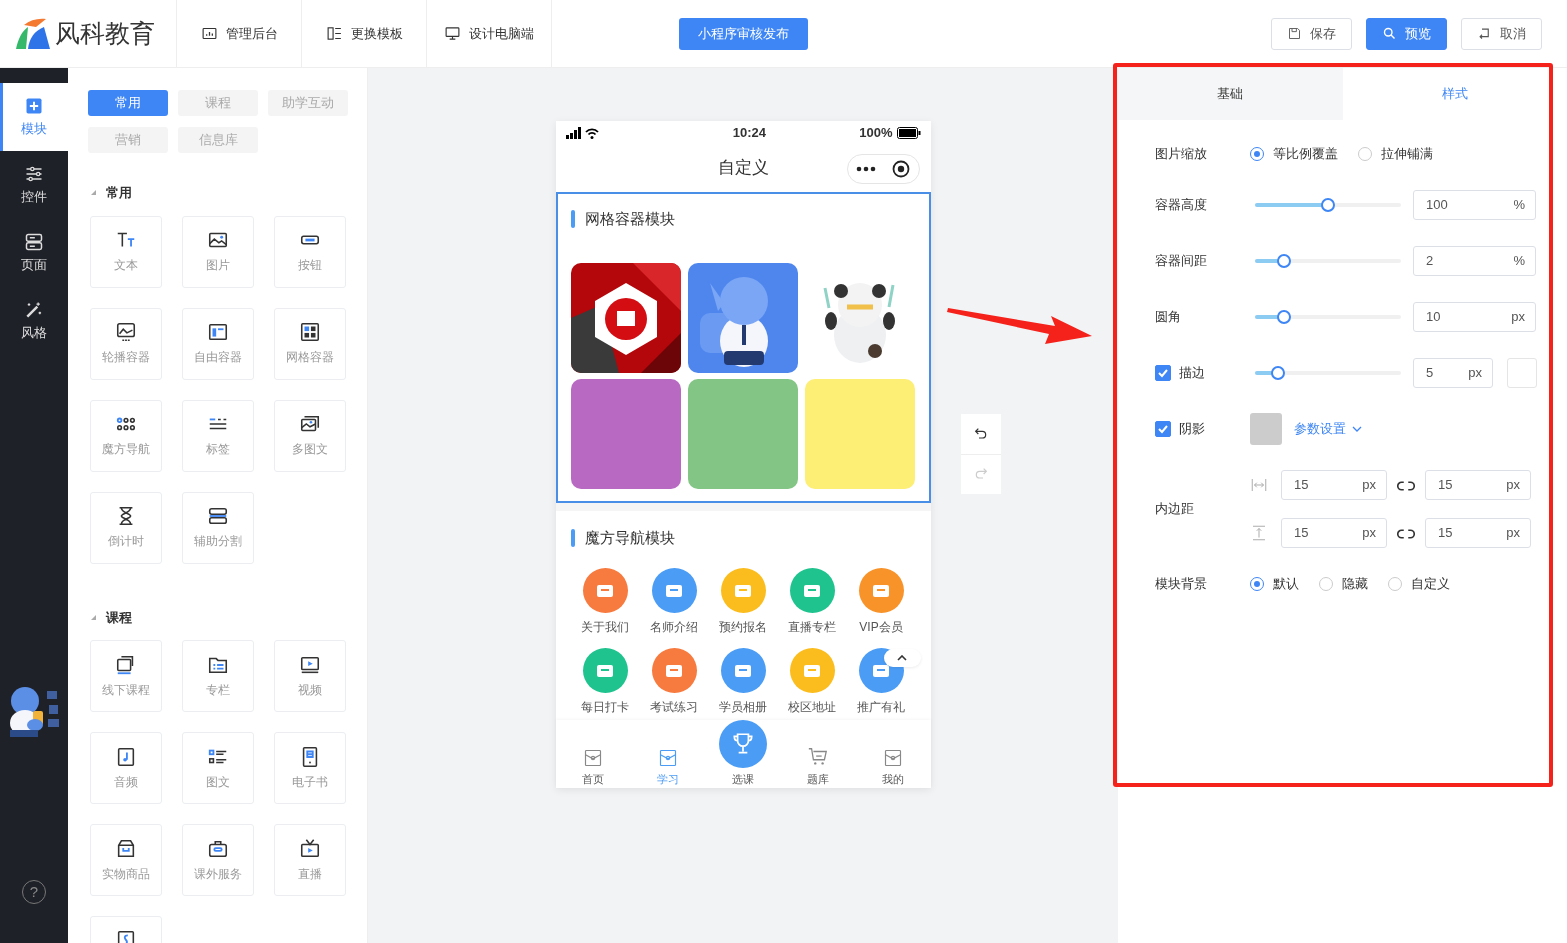  Describe the element at coordinates (1474, 205) in the screenshot. I see `number-field: 100 %` at that location.